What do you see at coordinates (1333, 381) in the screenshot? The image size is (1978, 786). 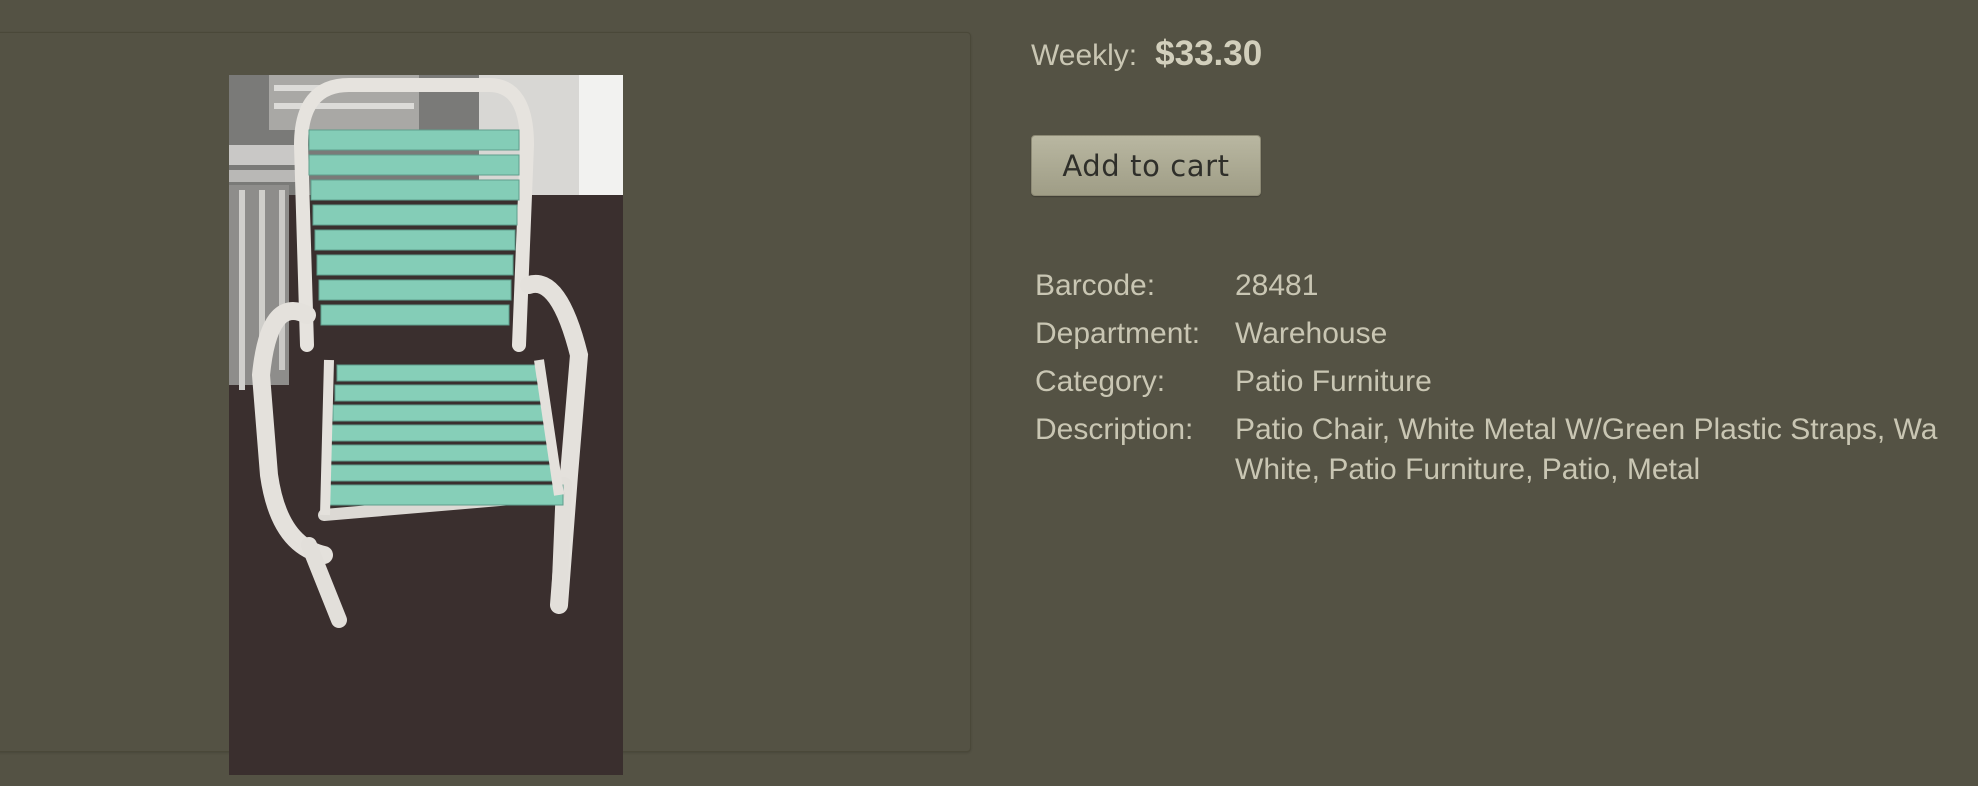 I see `spec-value: Patio Furniture` at bounding box center [1333, 381].